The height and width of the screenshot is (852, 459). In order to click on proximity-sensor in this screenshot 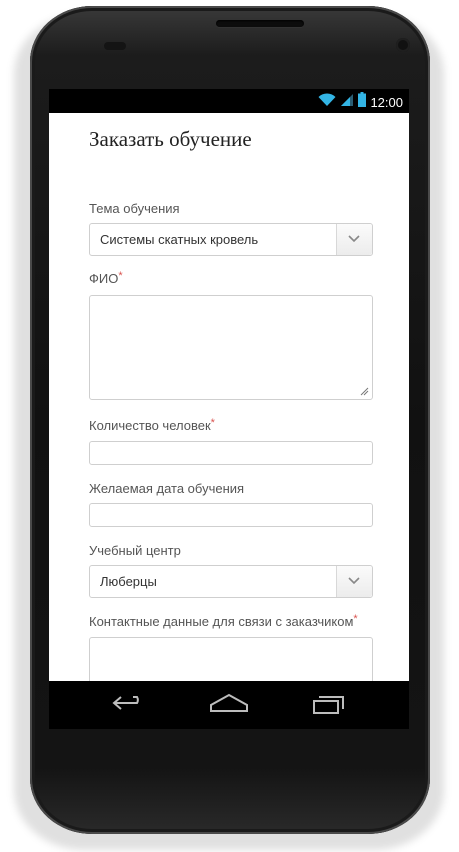, I will do `click(115, 46)`.